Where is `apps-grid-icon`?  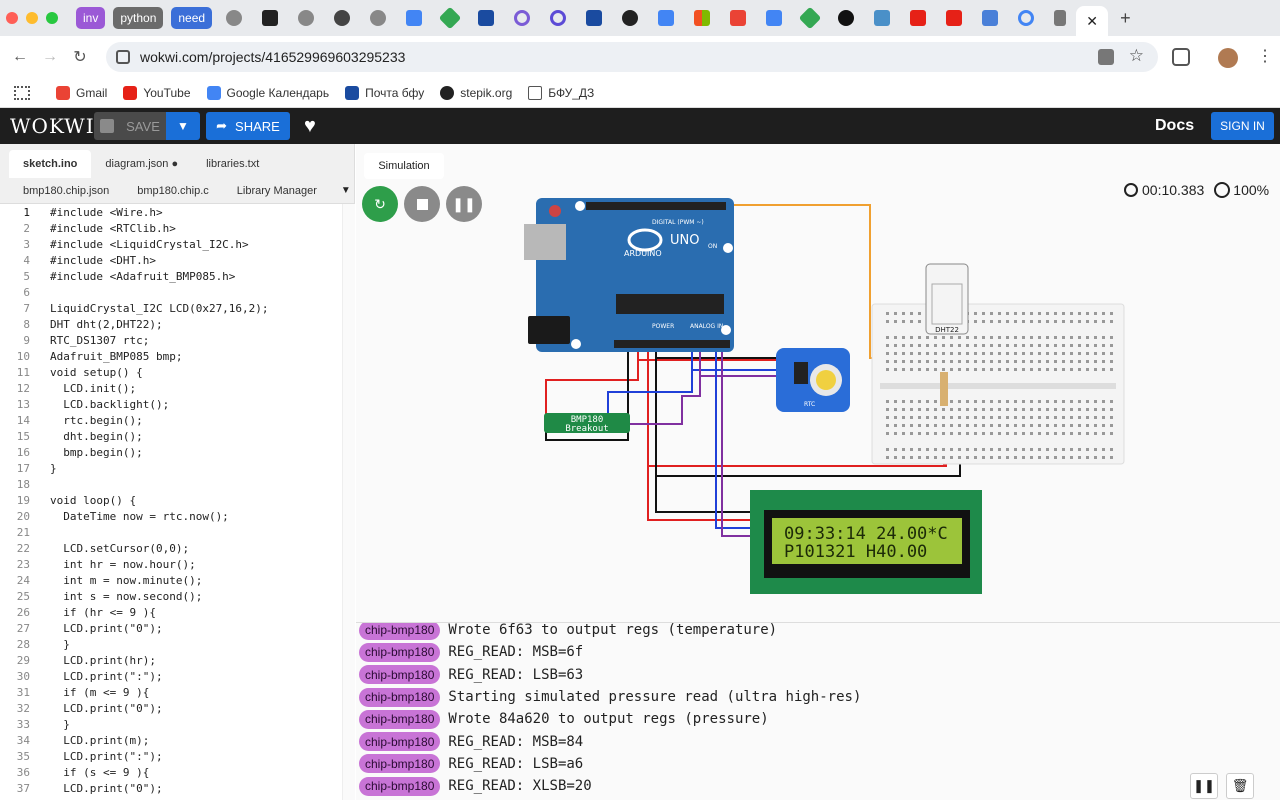
apps-grid-icon is located at coordinates (22, 92).